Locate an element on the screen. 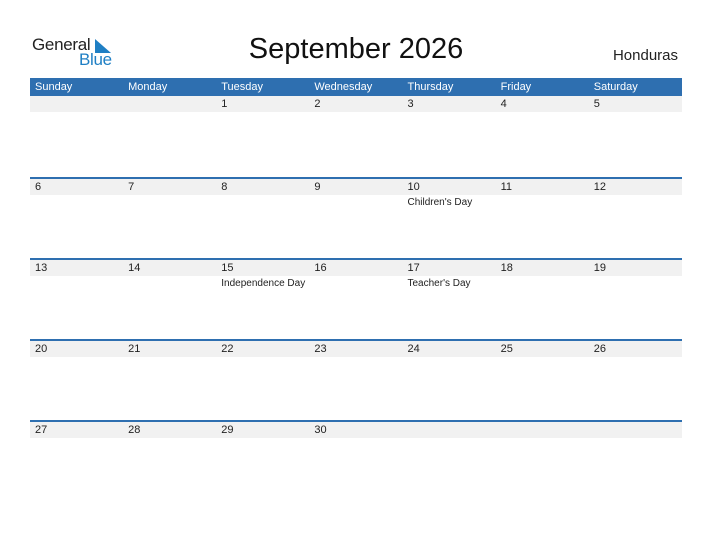 This screenshot has height=550, width=712. week-row: 1 2 3 4 5 is located at coordinates (356, 136).